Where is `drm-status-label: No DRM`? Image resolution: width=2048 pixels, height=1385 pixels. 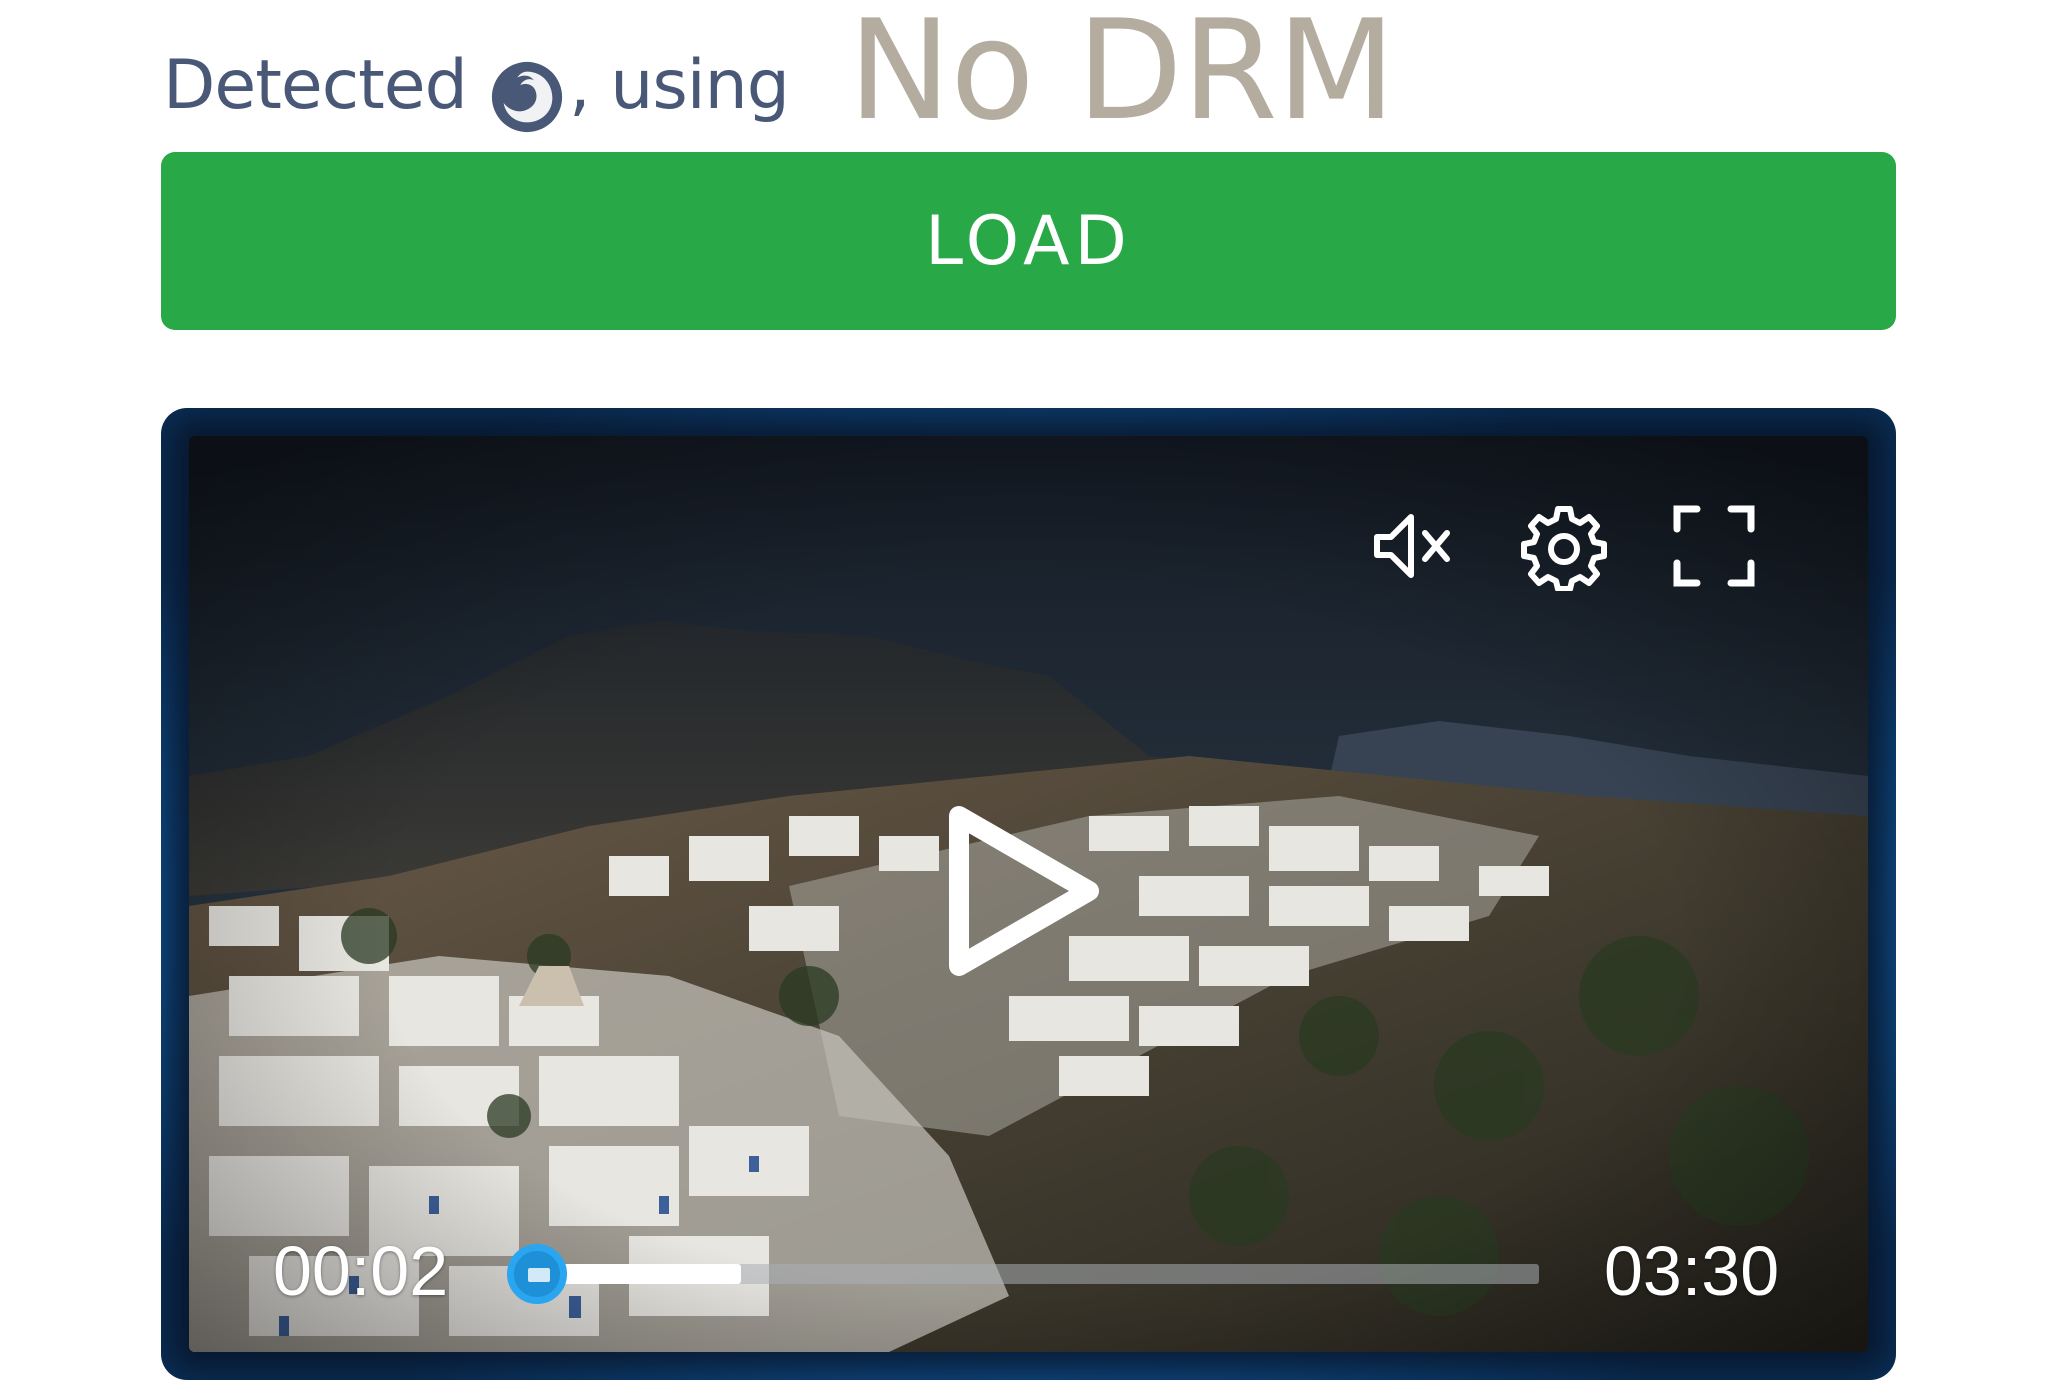
drm-status-label: No DRM is located at coordinates (1122, 75).